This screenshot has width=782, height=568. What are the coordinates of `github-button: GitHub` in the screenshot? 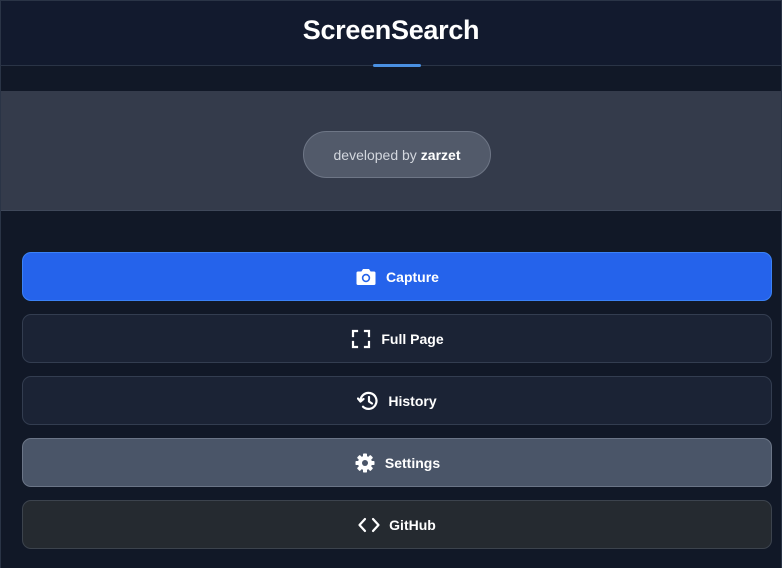 It's located at (397, 524).